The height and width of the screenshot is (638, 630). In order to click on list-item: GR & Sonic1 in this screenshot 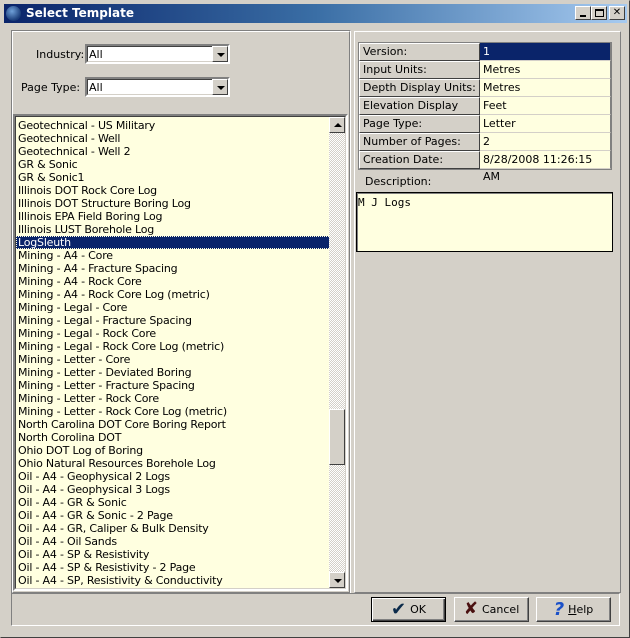, I will do `click(174, 177)`.